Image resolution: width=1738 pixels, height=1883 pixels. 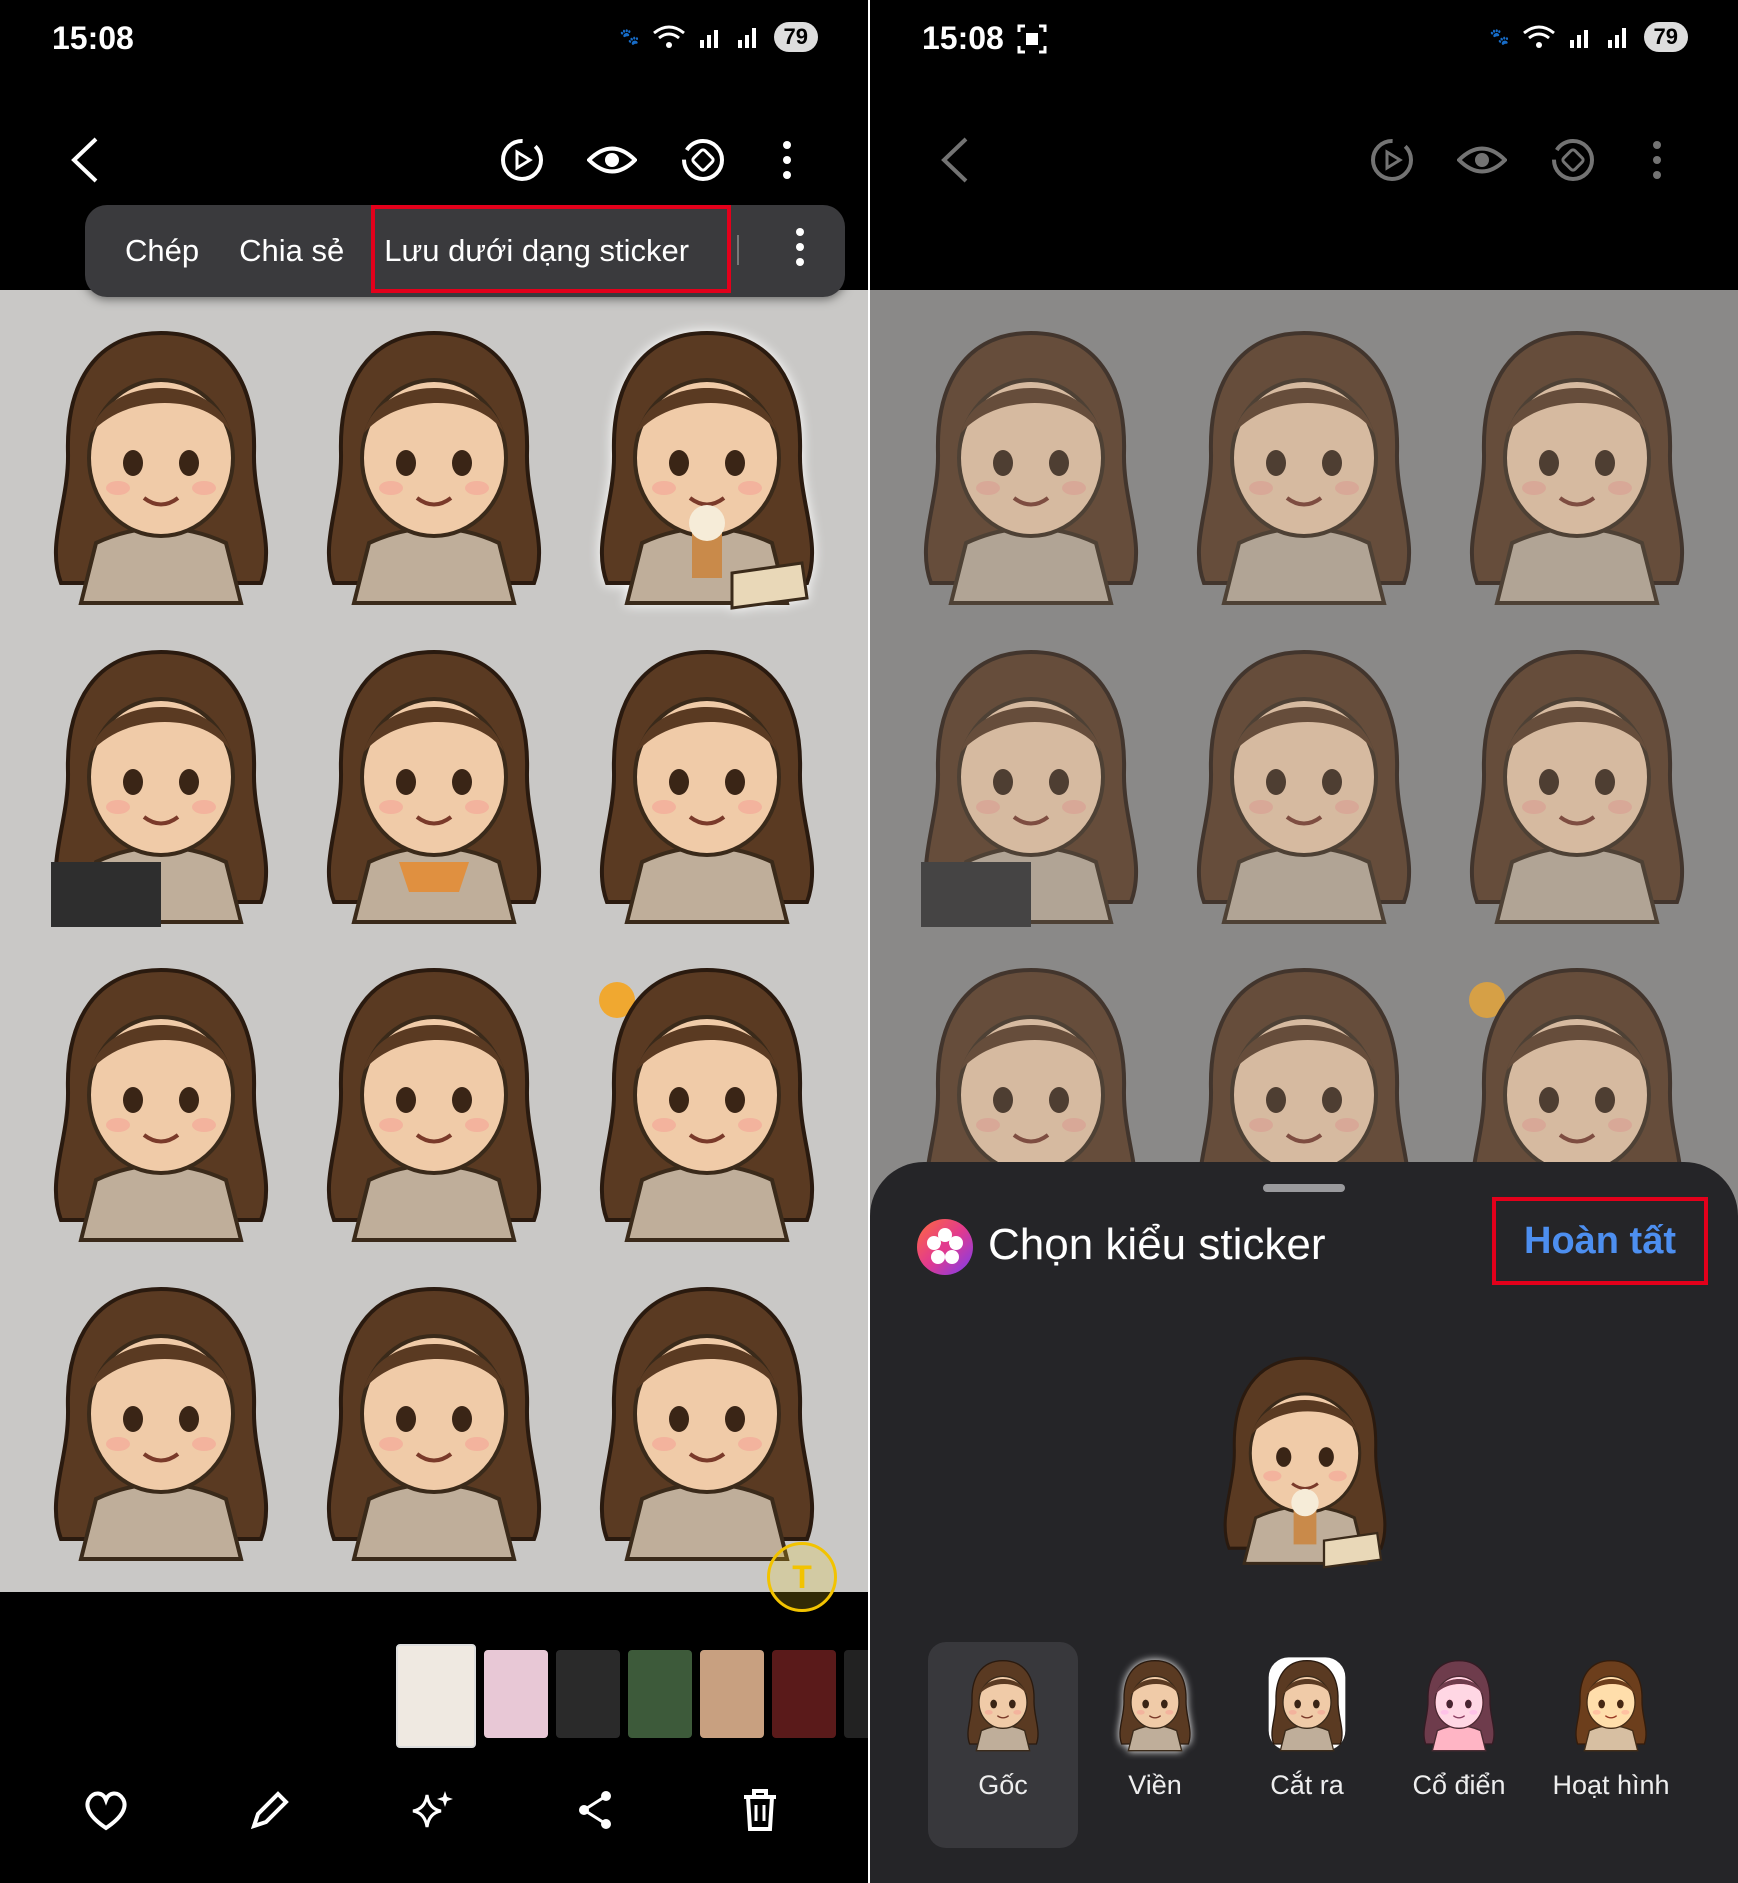 What do you see at coordinates (1155, 1785) in the screenshot?
I see `style-label: Viền` at bounding box center [1155, 1785].